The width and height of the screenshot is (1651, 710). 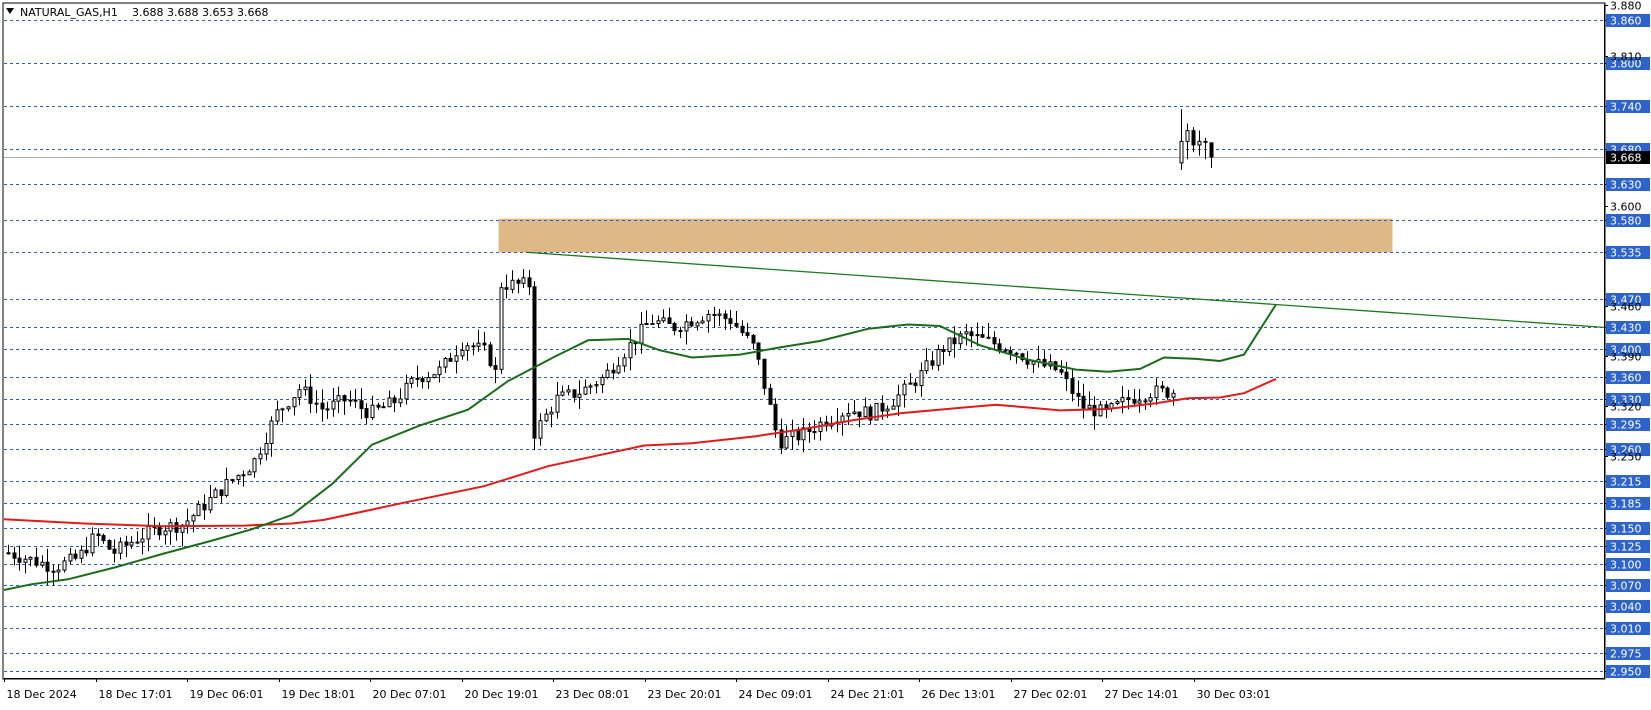 What do you see at coordinates (1626, 158) in the screenshot?
I see `current-price-label: 3.668` at bounding box center [1626, 158].